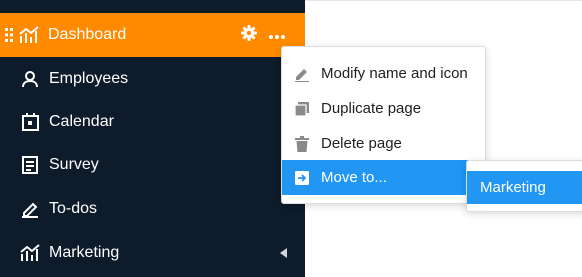 Image resolution: width=582 pixels, height=277 pixels. What do you see at coordinates (277, 35) in the screenshot?
I see `more-options-icon` at bounding box center [277, 35].